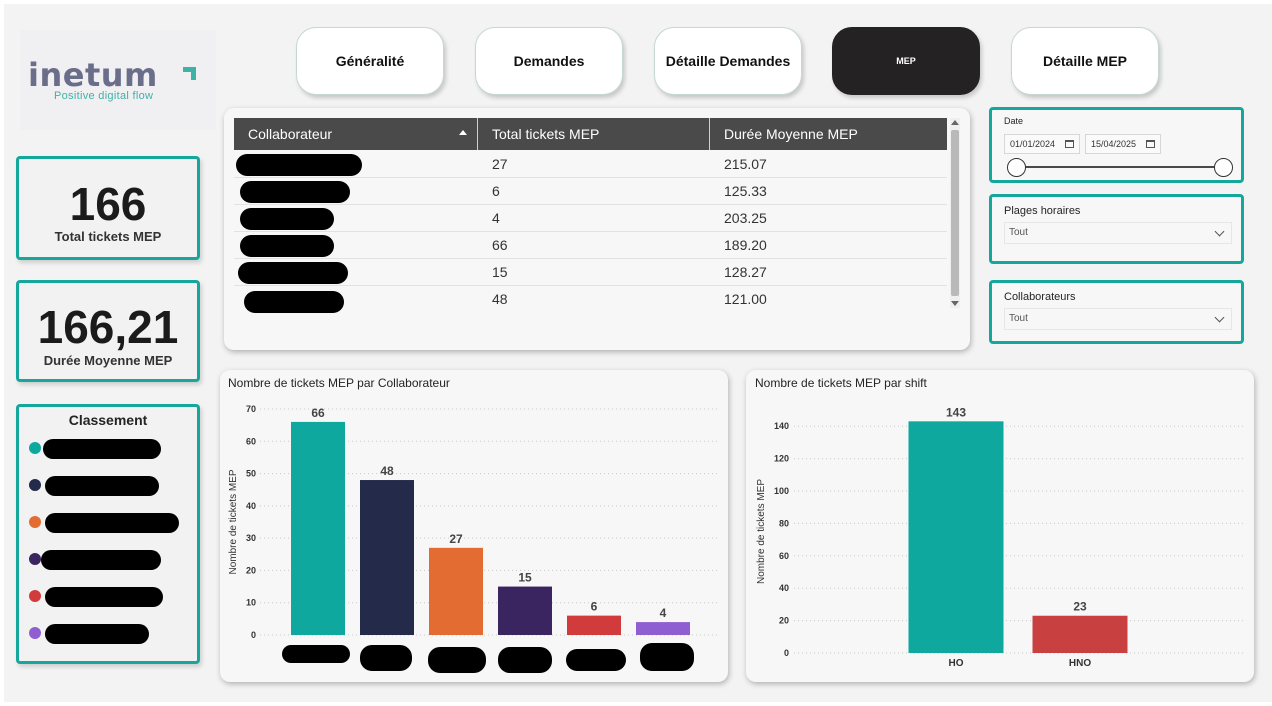 This screenshot has width=1272, height=706. What do you see at coordinates (500, 164) in the screenshot?
I see `cell-total: 27` at bounding box center [500, 164].